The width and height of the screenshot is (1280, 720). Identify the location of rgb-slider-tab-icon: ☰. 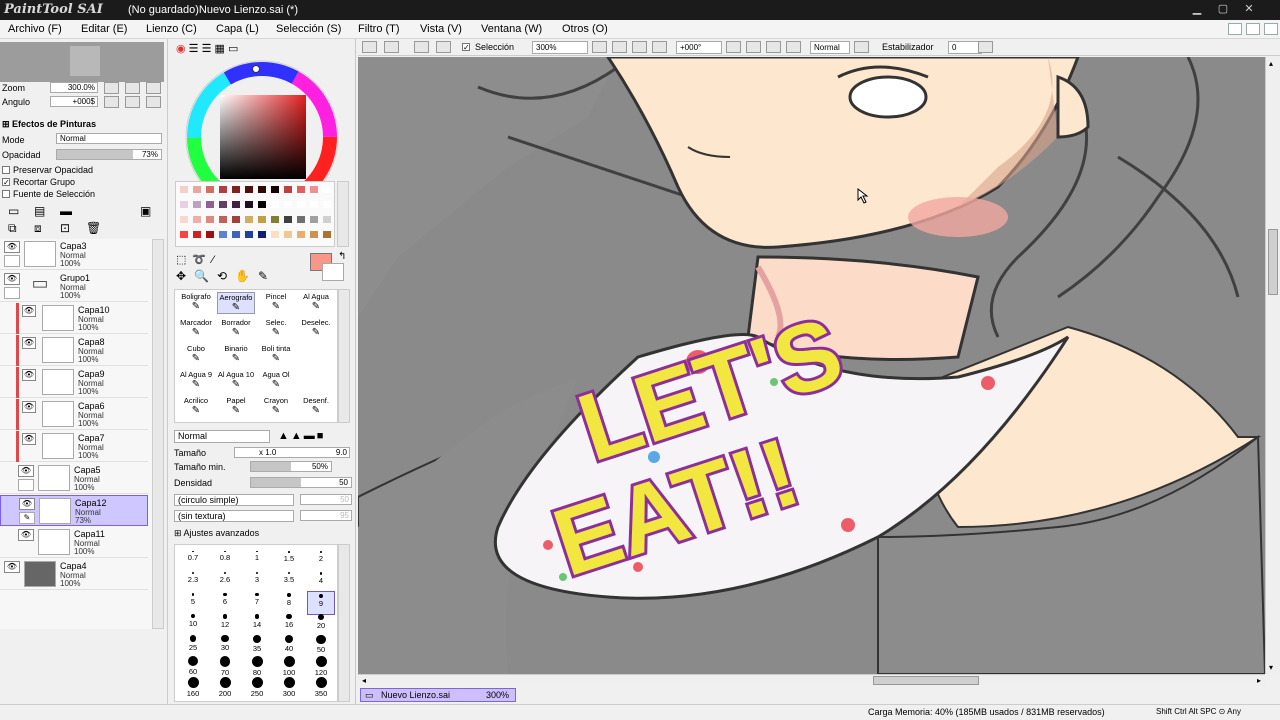
(194, 49).